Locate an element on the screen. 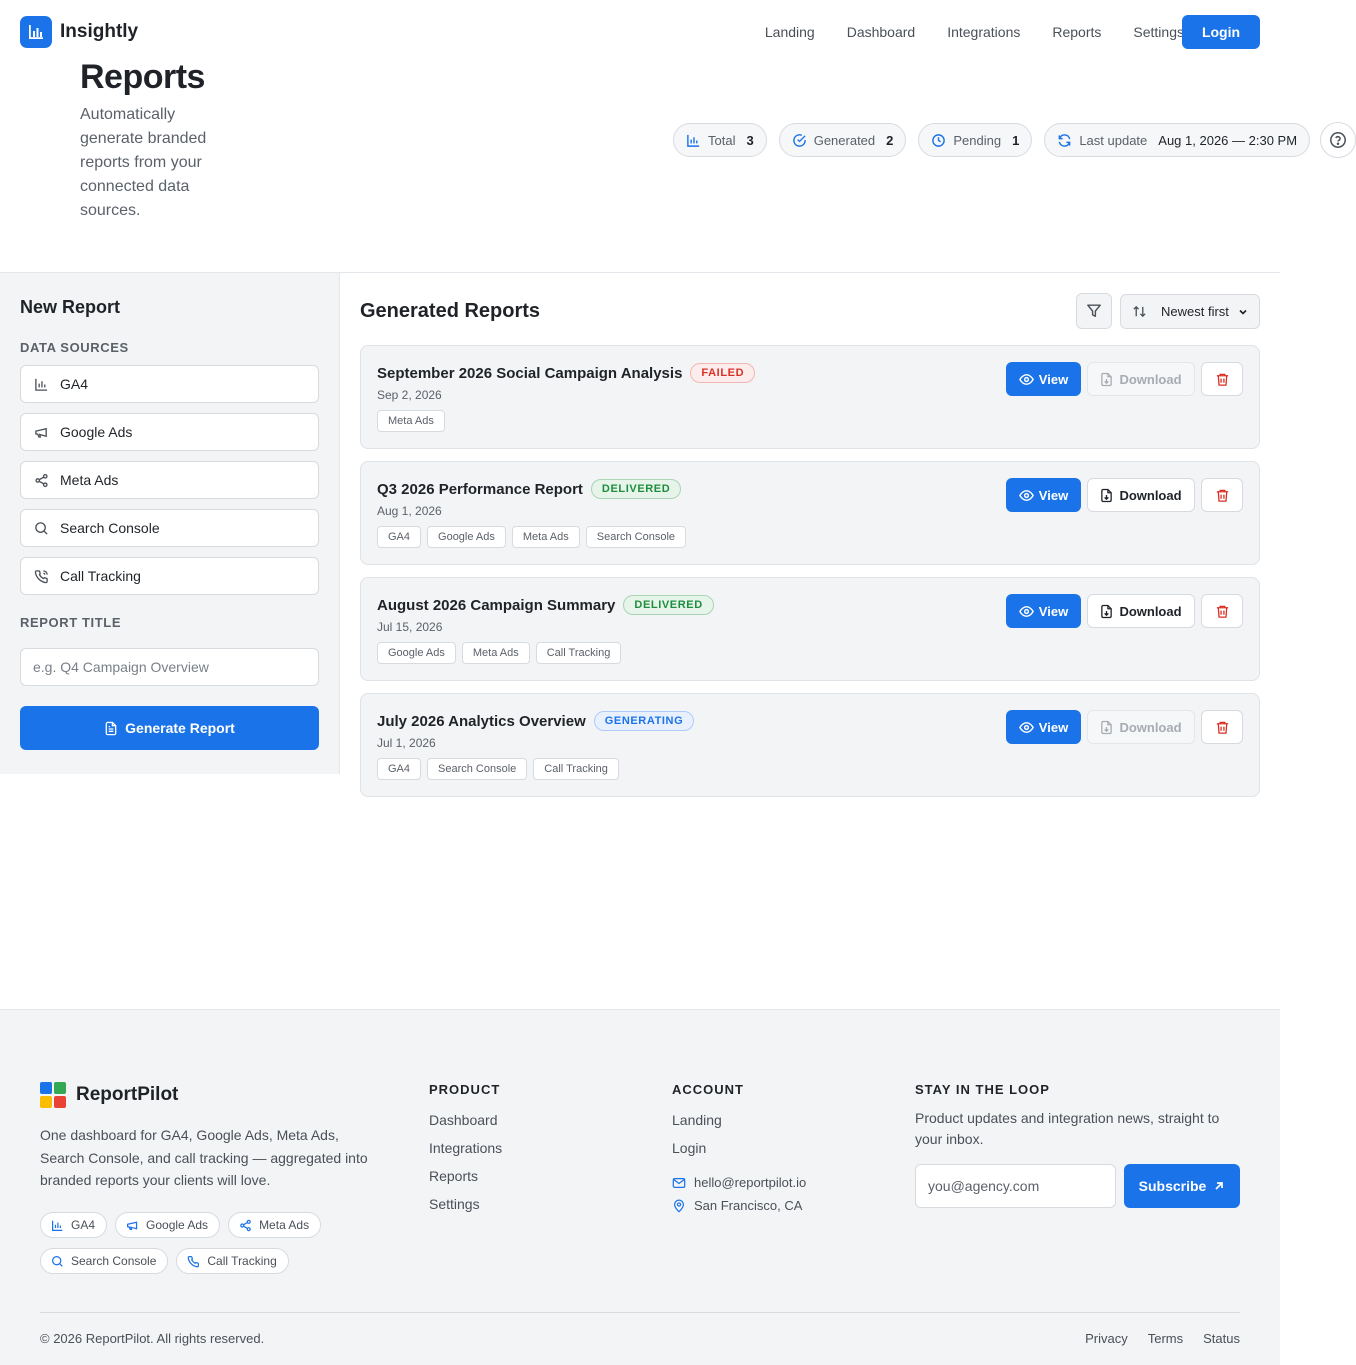 The height and width of the screenshot is (1365, 1356). report-title-input is located at coordinates (169, 667).